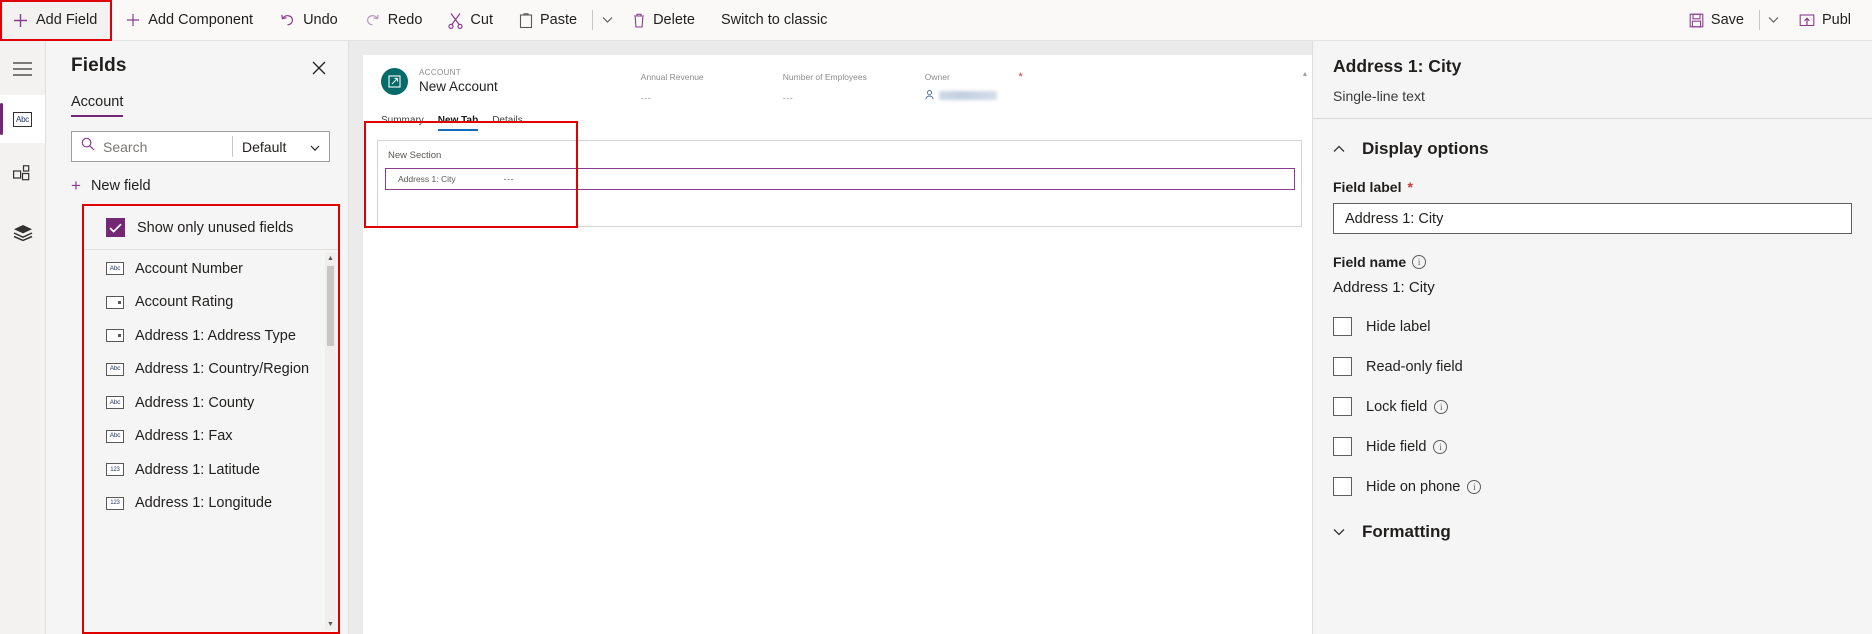 The width and height of the screenshot is (1872, 634). What do you see at coordinates (1592, 406) in the screenshot?
I see `checkbox-row: Lock field i` at bounding box center [1592, 406].